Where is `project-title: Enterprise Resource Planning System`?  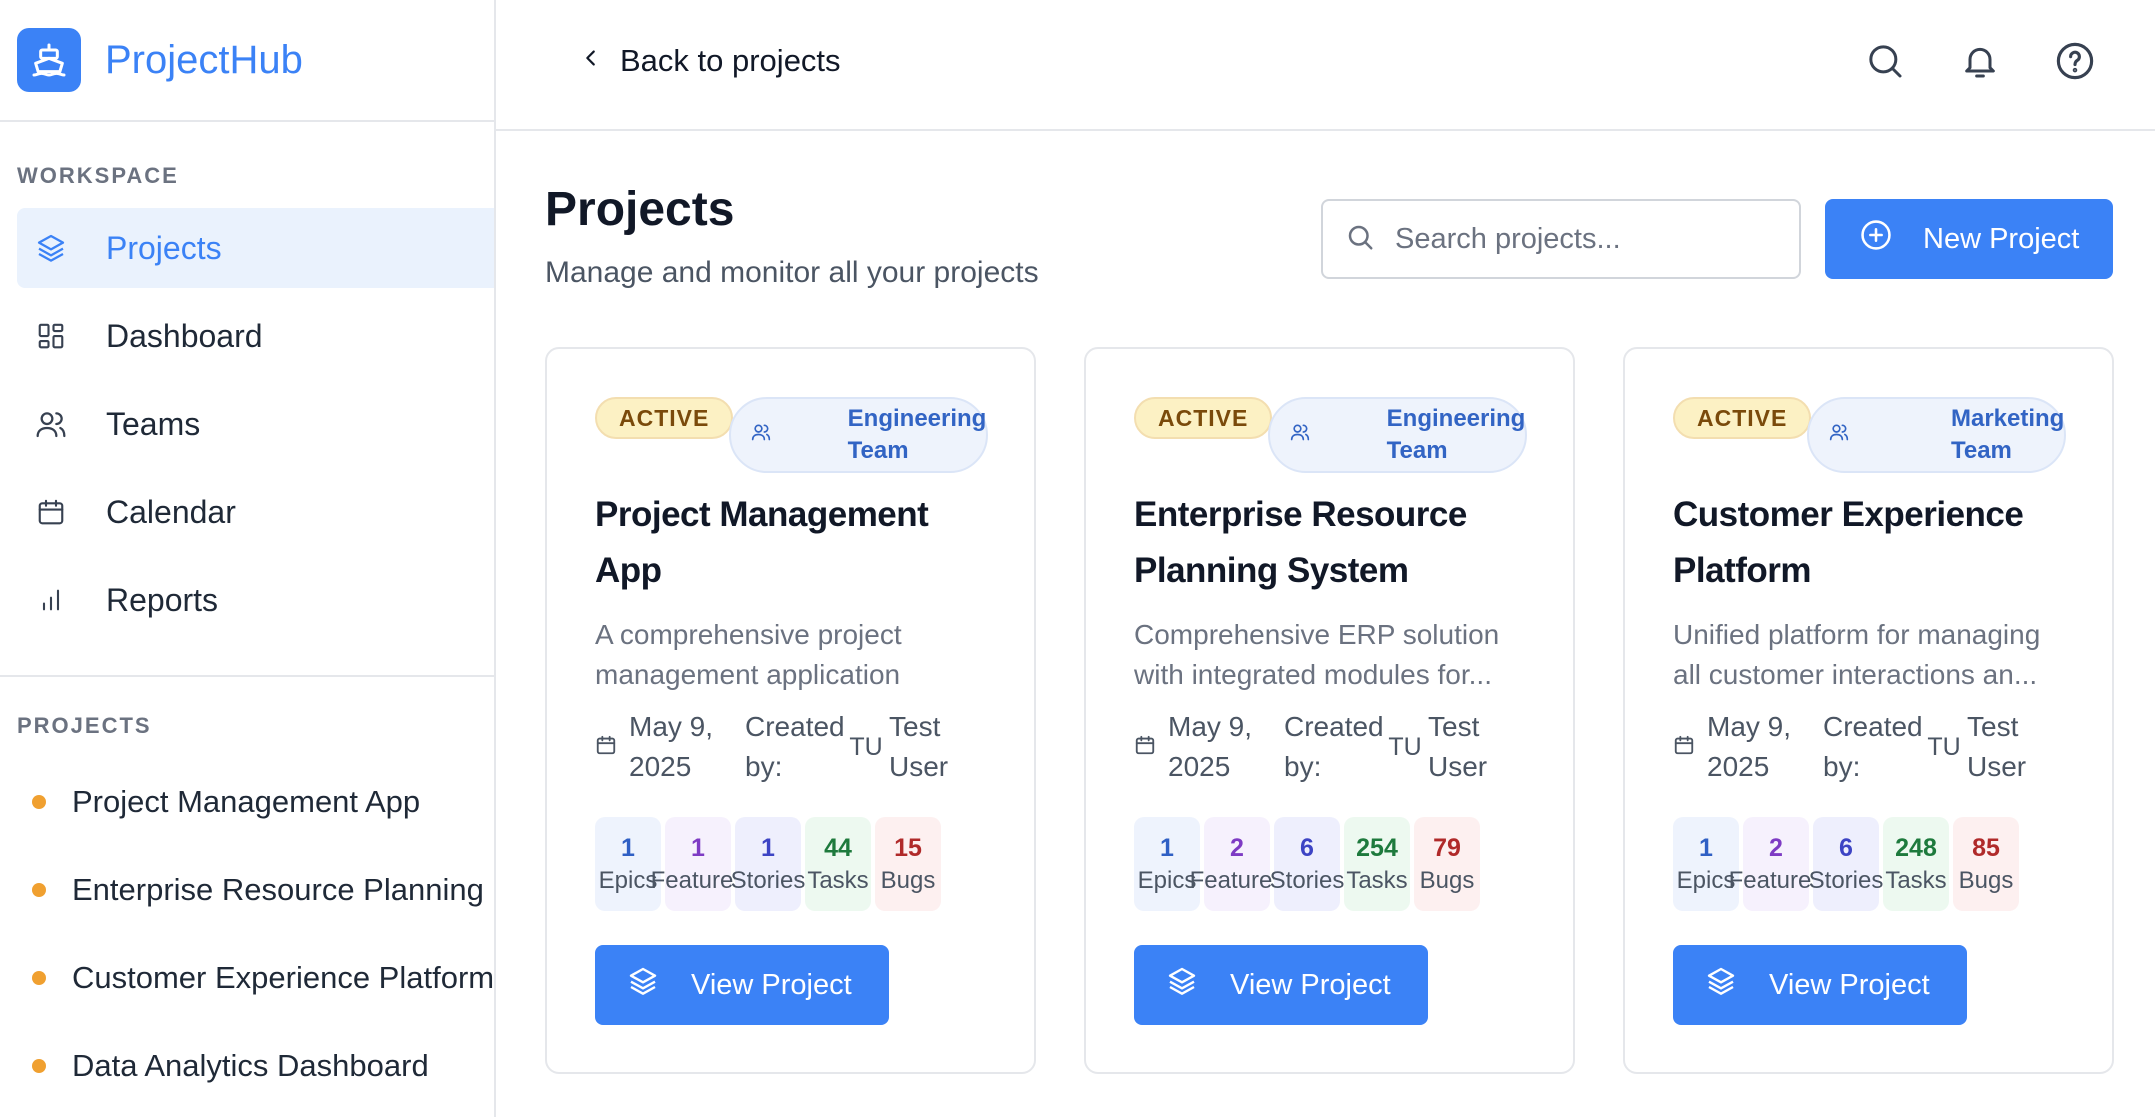
project-title: Enterprise Resource Planning System is located at coordinates (1300, 542).